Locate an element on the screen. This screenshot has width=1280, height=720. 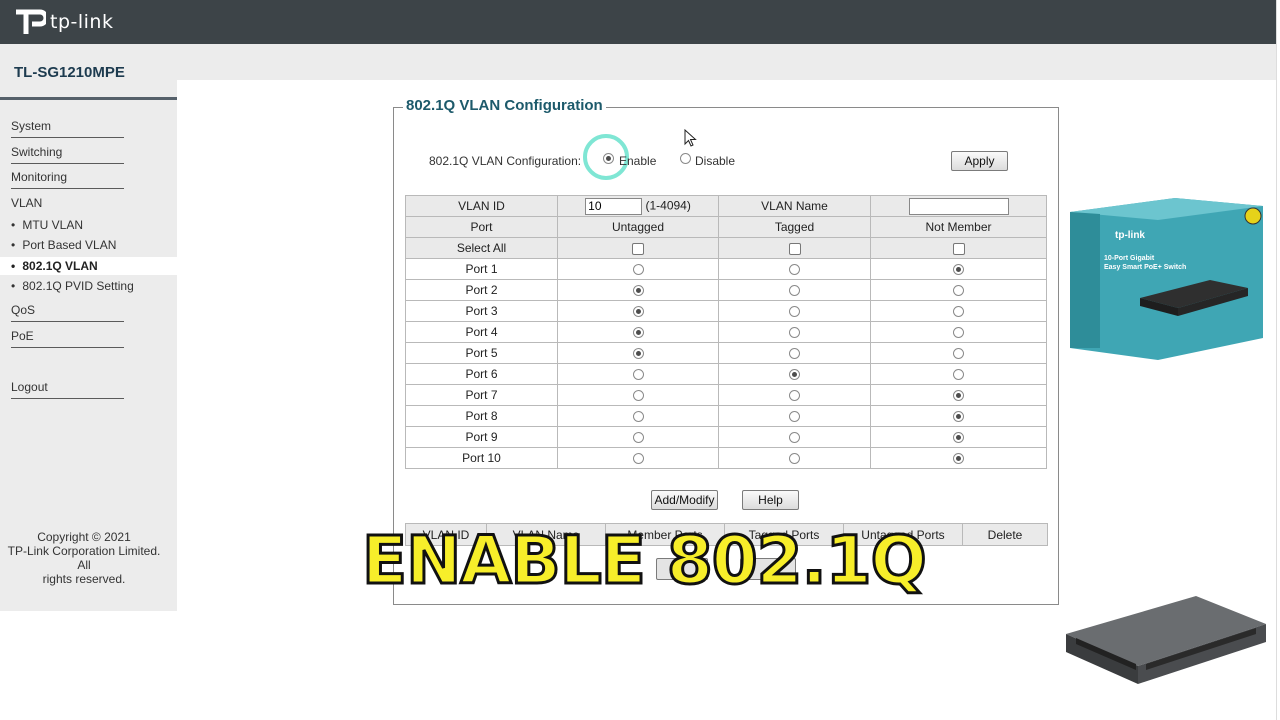
table-row: Port 8 is located at coordinates (726, 416).